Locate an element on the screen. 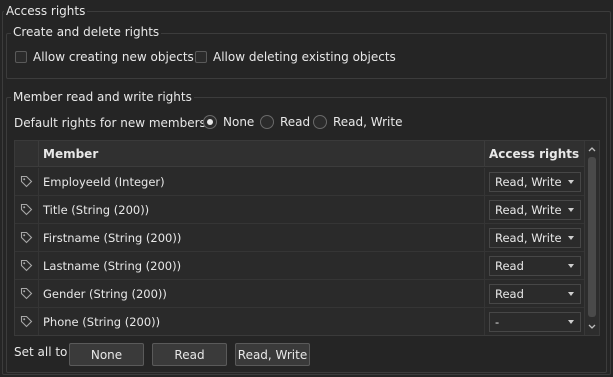 This screenshot has height=377, width=613. set-all-read-write-button: Read, Write is located at coordinates (272, 354).